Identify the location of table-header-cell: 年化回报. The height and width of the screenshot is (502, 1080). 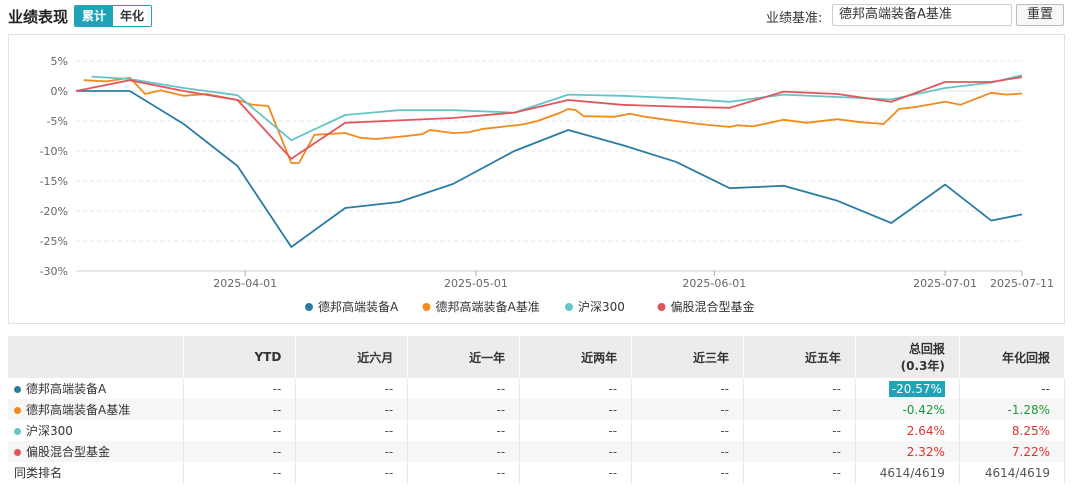
(1012, 357).